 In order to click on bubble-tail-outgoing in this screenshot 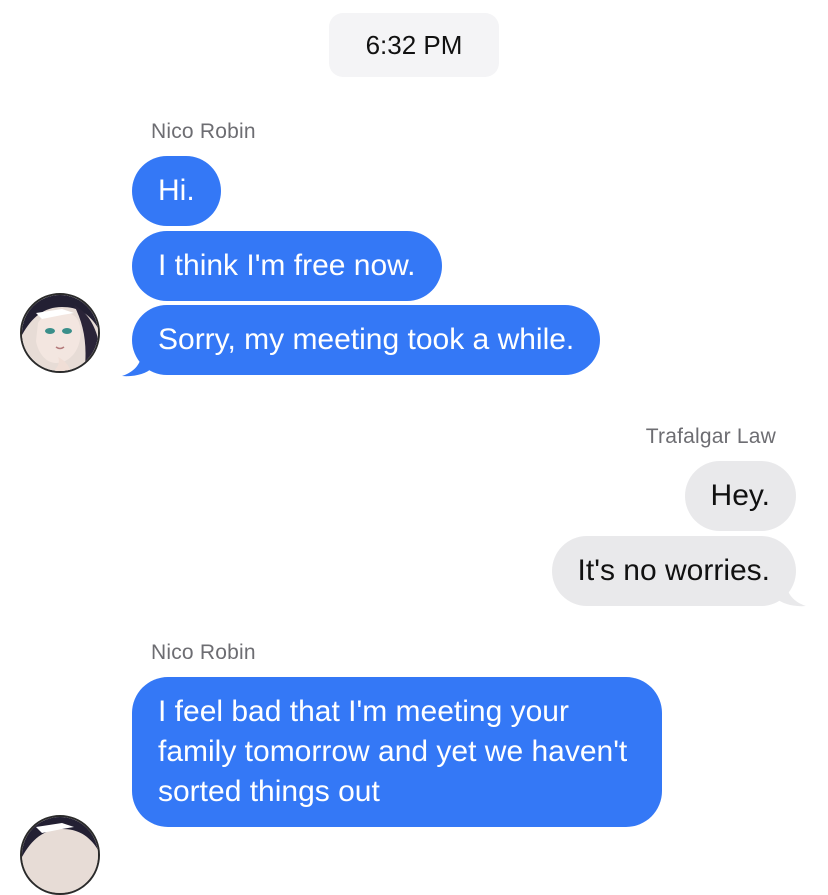, I will do `click(791, 593)`.